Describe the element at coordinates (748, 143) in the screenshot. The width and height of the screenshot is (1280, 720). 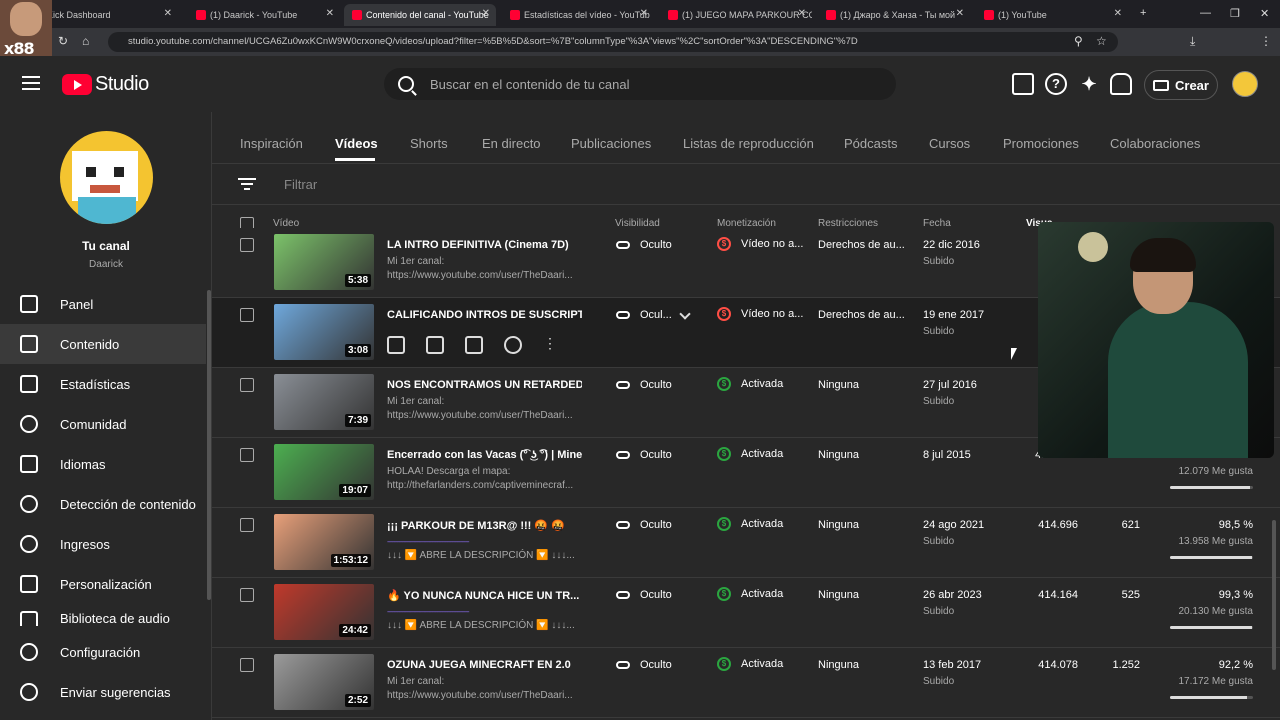
I see `tab-listas-de-reproducci-n: Listas de reproducción` at that location.